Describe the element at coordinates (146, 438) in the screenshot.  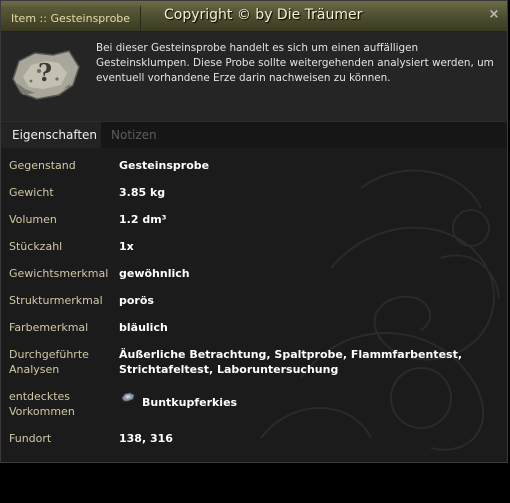
I see `property-value: 138, 316` at that location.